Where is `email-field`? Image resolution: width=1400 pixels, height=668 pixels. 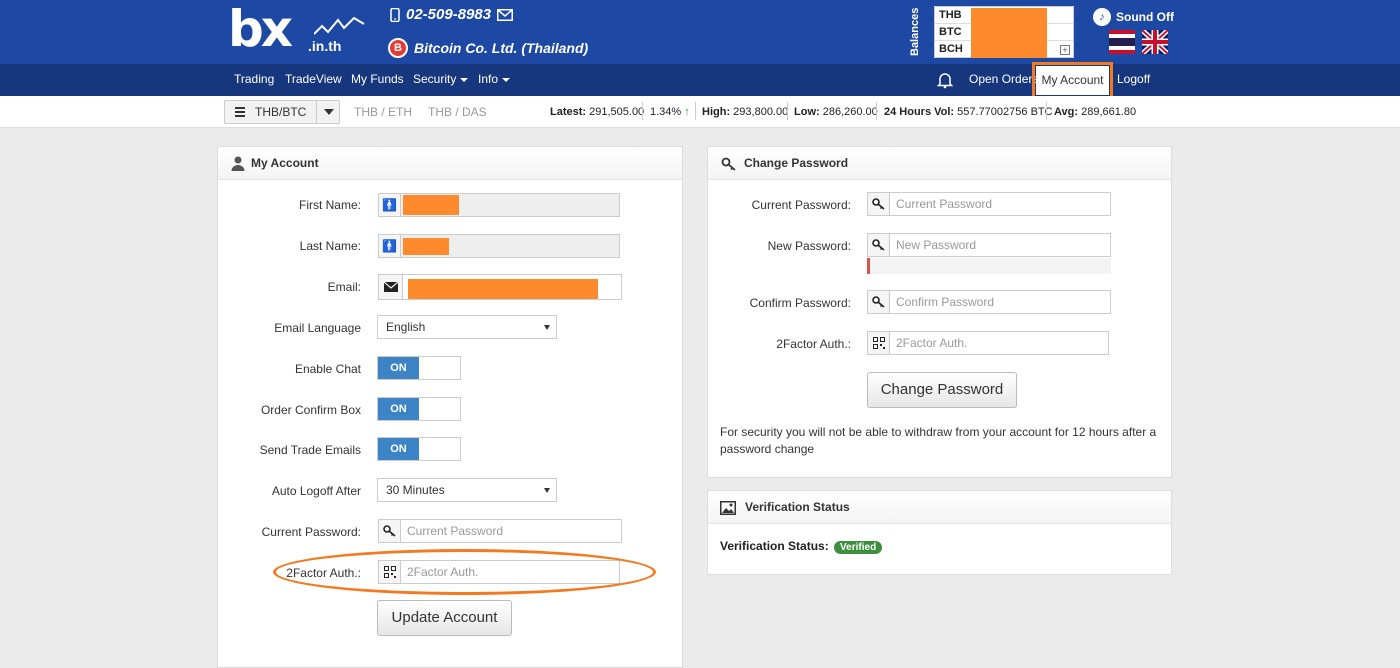 email-field is located at coordinates (500, 287).